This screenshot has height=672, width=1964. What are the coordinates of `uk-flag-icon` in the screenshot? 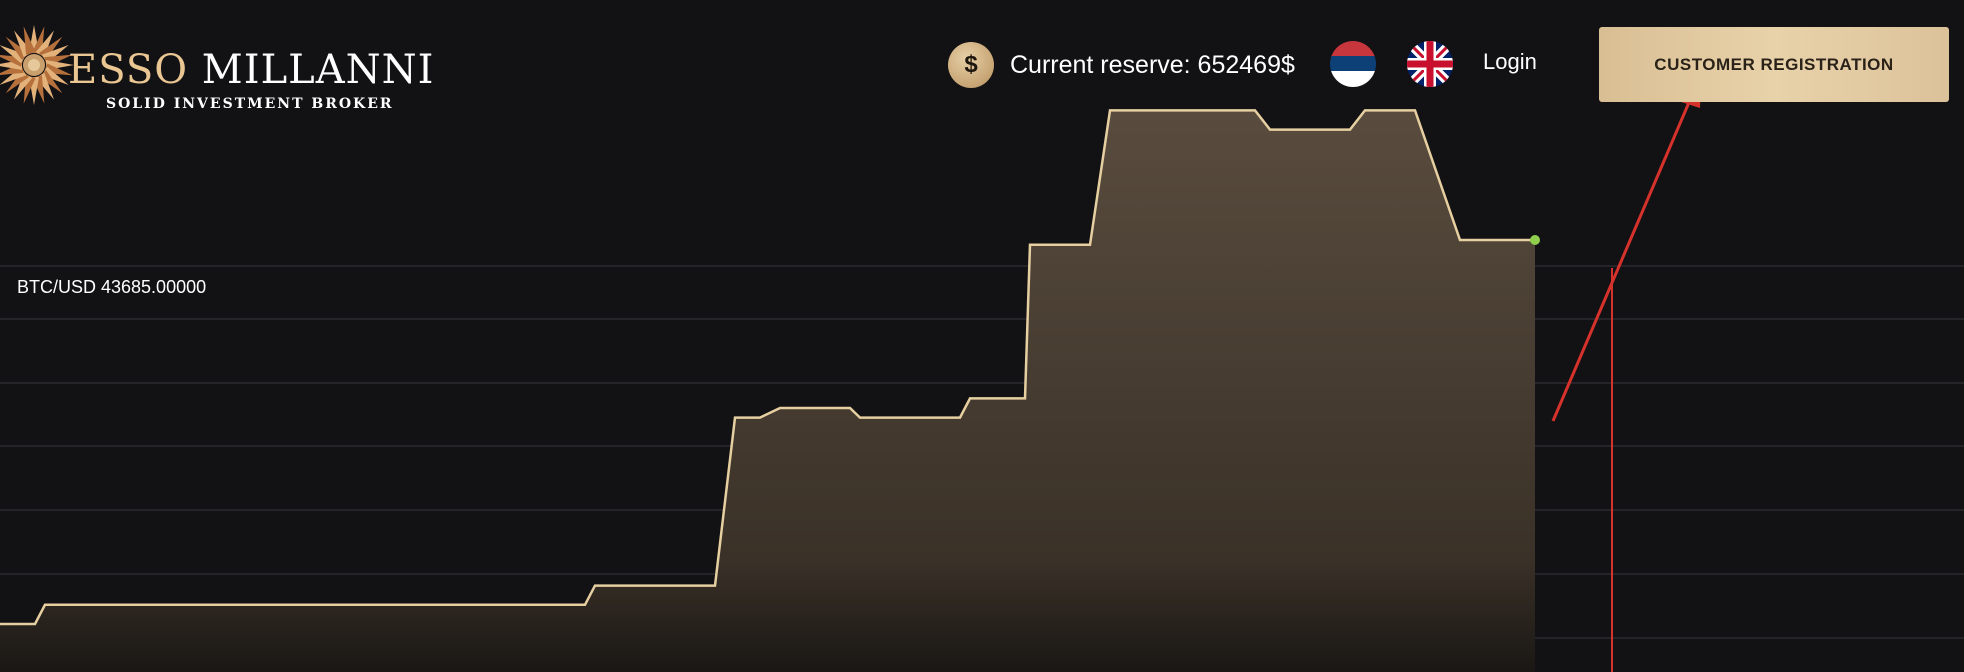 It's located at (1430, 64).